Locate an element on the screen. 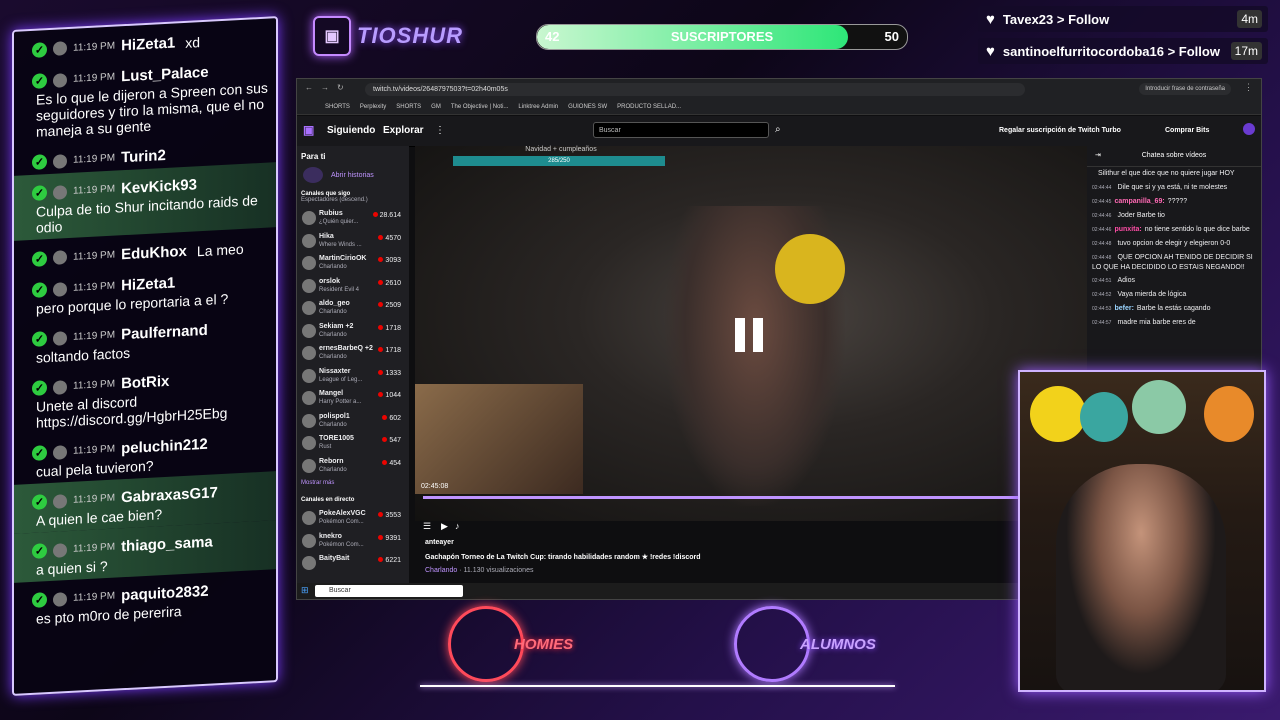 Image resolution: width=1280 pixels, height=720 pixels. viewer-count: 2610 is located at coordinates (393, 283).